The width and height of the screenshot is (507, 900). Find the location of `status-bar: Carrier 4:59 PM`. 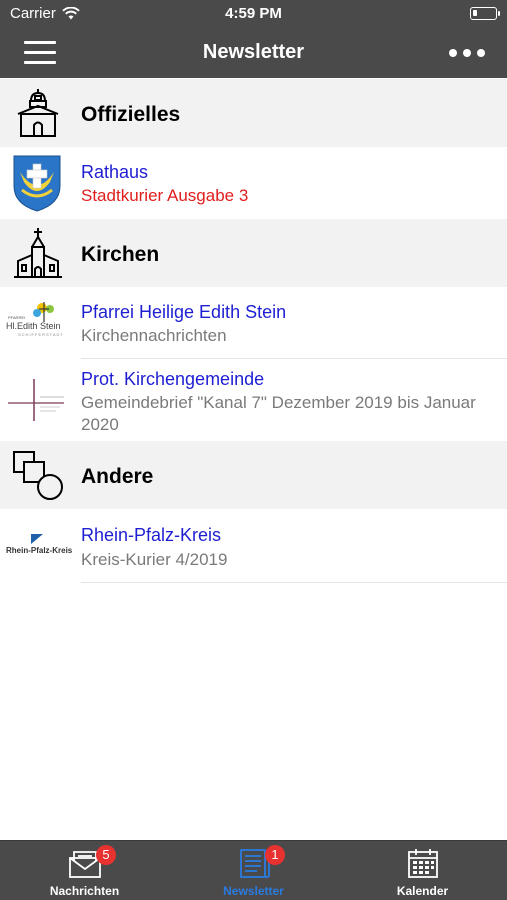

status-bar: Carrier 4:59 PM is located at coordinates (253, 14).